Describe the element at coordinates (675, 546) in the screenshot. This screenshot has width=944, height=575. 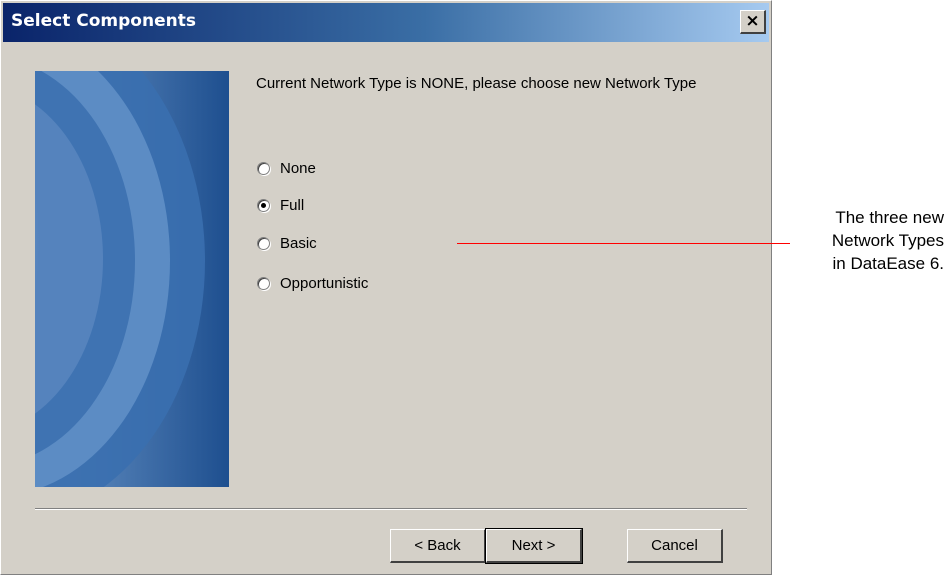
I see `cancel-button: Cancel` at that location.